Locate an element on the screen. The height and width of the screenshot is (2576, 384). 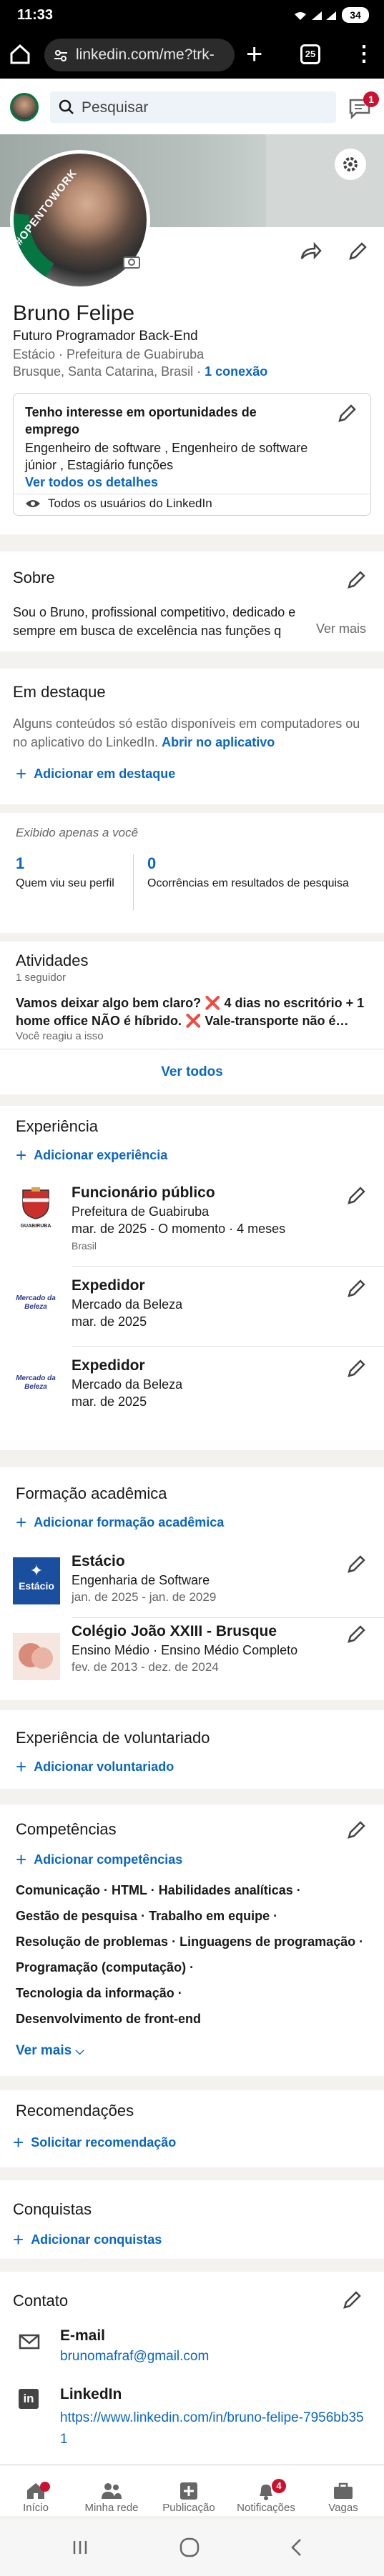
skills-row: Programação (computação) · is located at coordinates (105, 1968).